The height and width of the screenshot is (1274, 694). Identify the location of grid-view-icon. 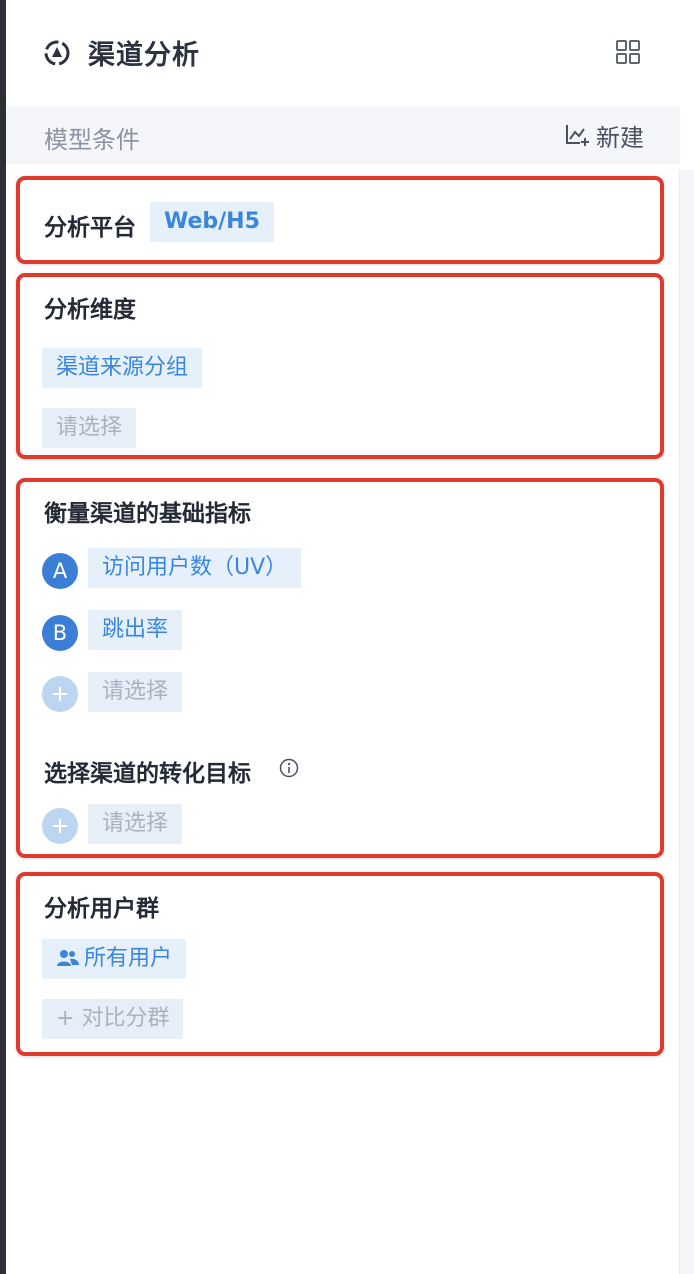
(628, 52).